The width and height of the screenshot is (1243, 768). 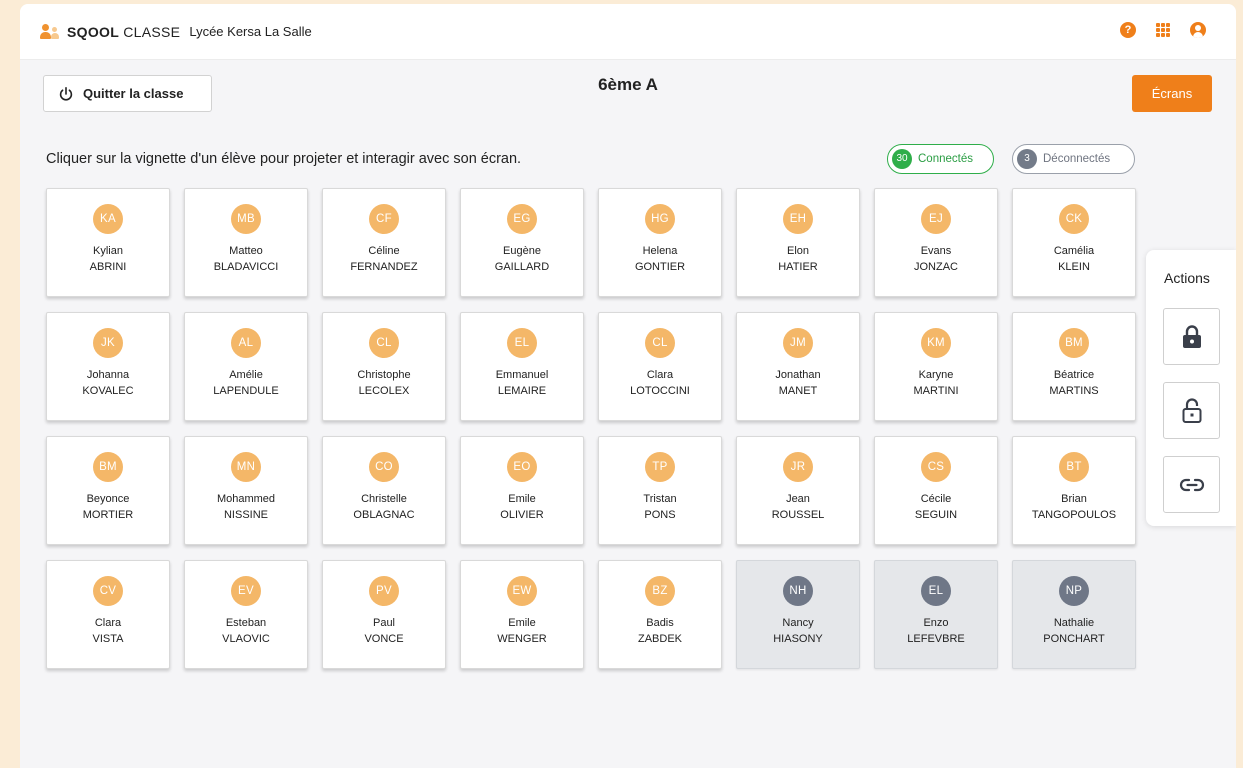 I want to click on brand: SQOOL CLASSE Lycée Kersa La Salle, so click(x=176, y=32).